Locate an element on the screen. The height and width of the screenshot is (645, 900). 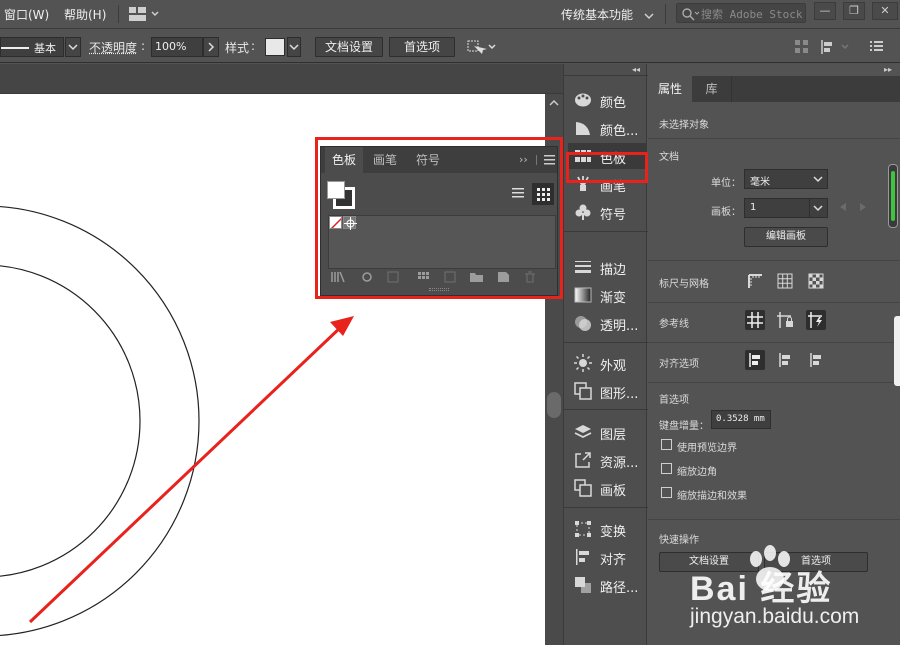
stock-search-input: 搜索 Adobe Stock is located at coordinates (741, 13).